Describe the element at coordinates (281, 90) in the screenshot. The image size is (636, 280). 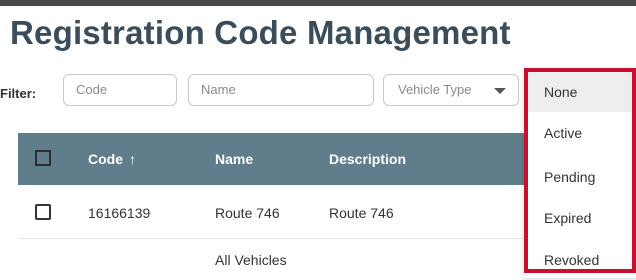
I see `name-filter-input: Name` at that location.